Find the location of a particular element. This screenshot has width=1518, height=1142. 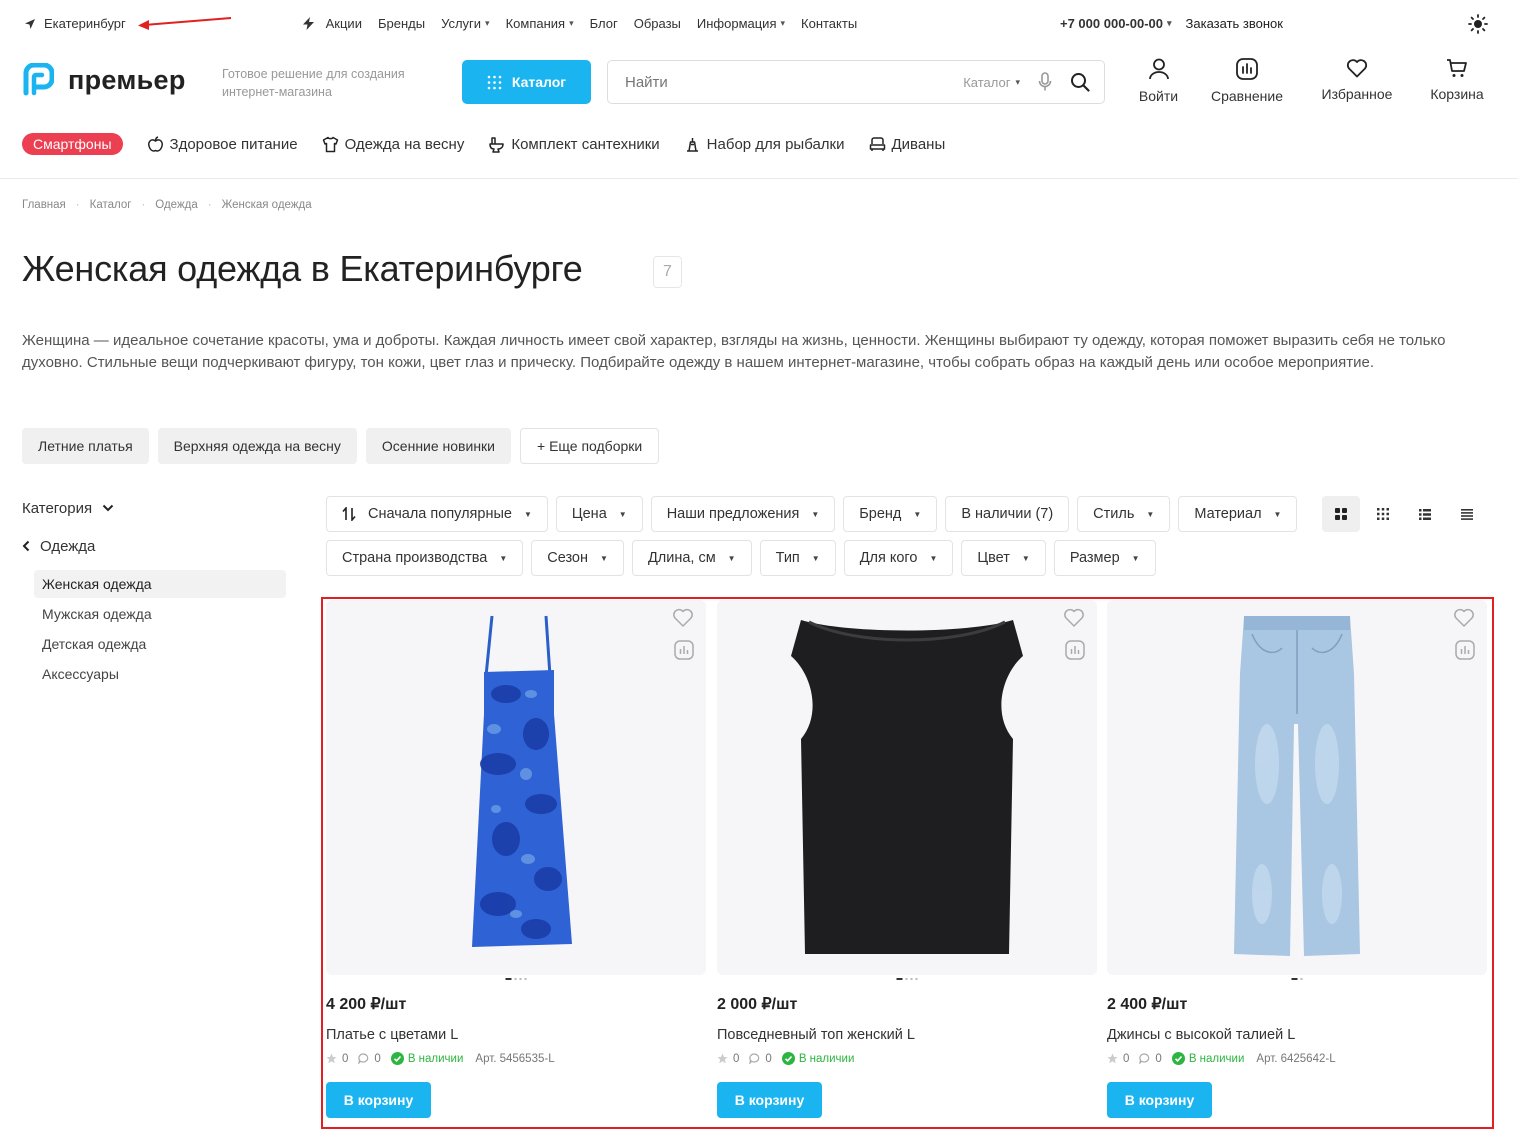

view-grid-small-button is located at coordinates (1383, 514).